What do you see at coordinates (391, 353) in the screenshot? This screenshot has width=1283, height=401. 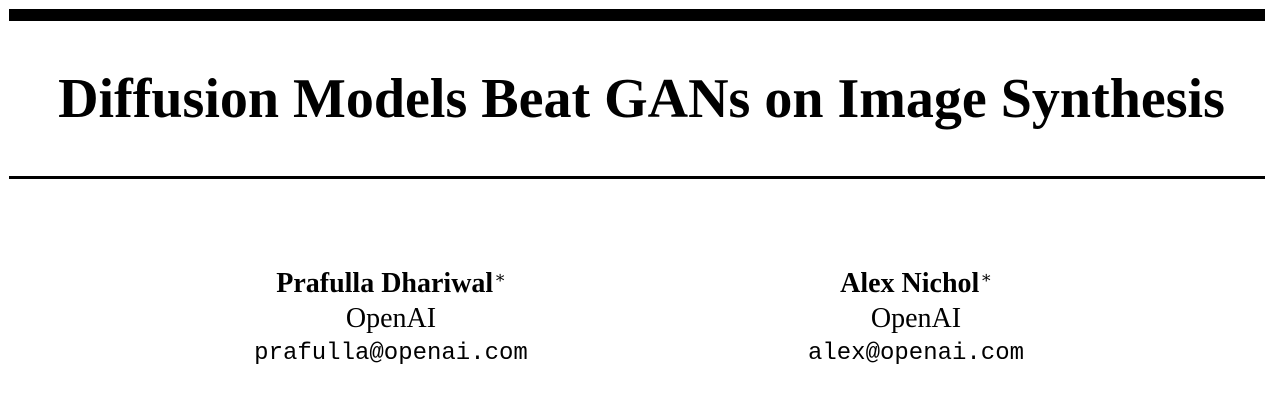 I see `author-email: prafulla@openai.com` at bounding box center [391, 353].